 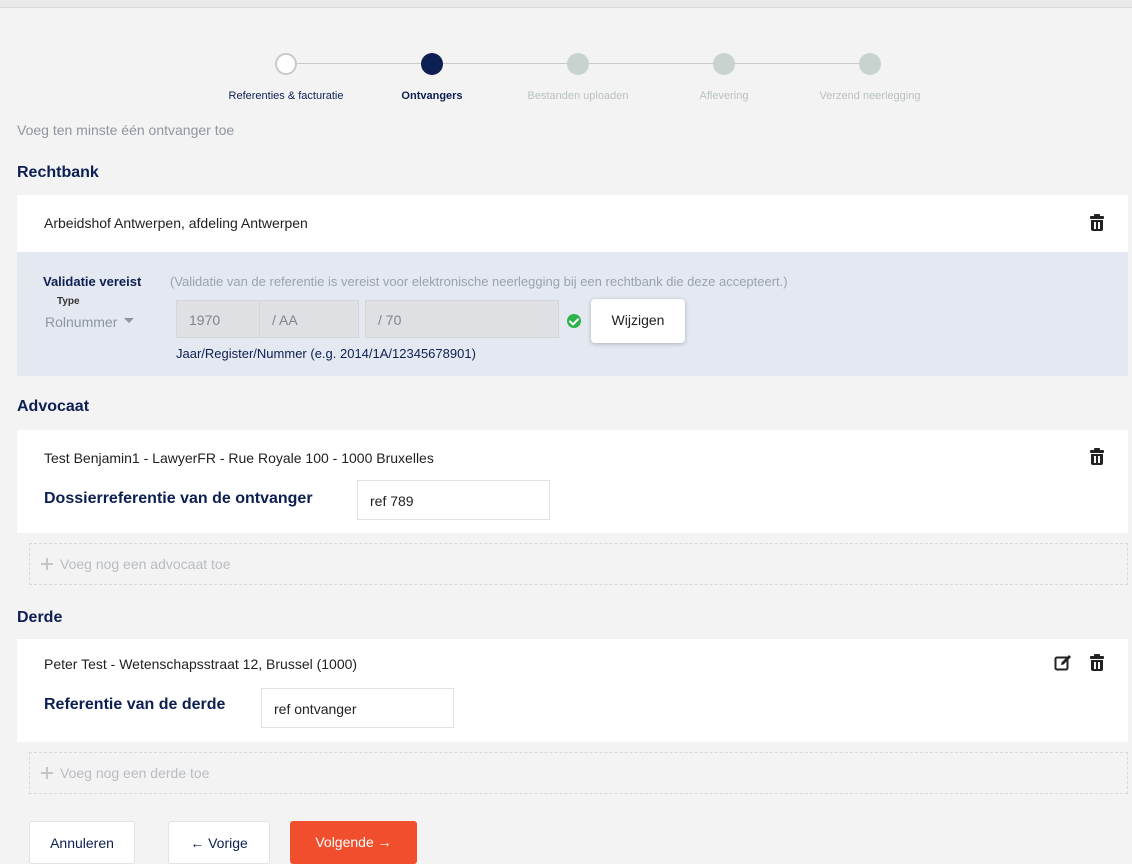 I want to click on step-label-upload: Bestanden uploaden, so click(x=578, y=96).